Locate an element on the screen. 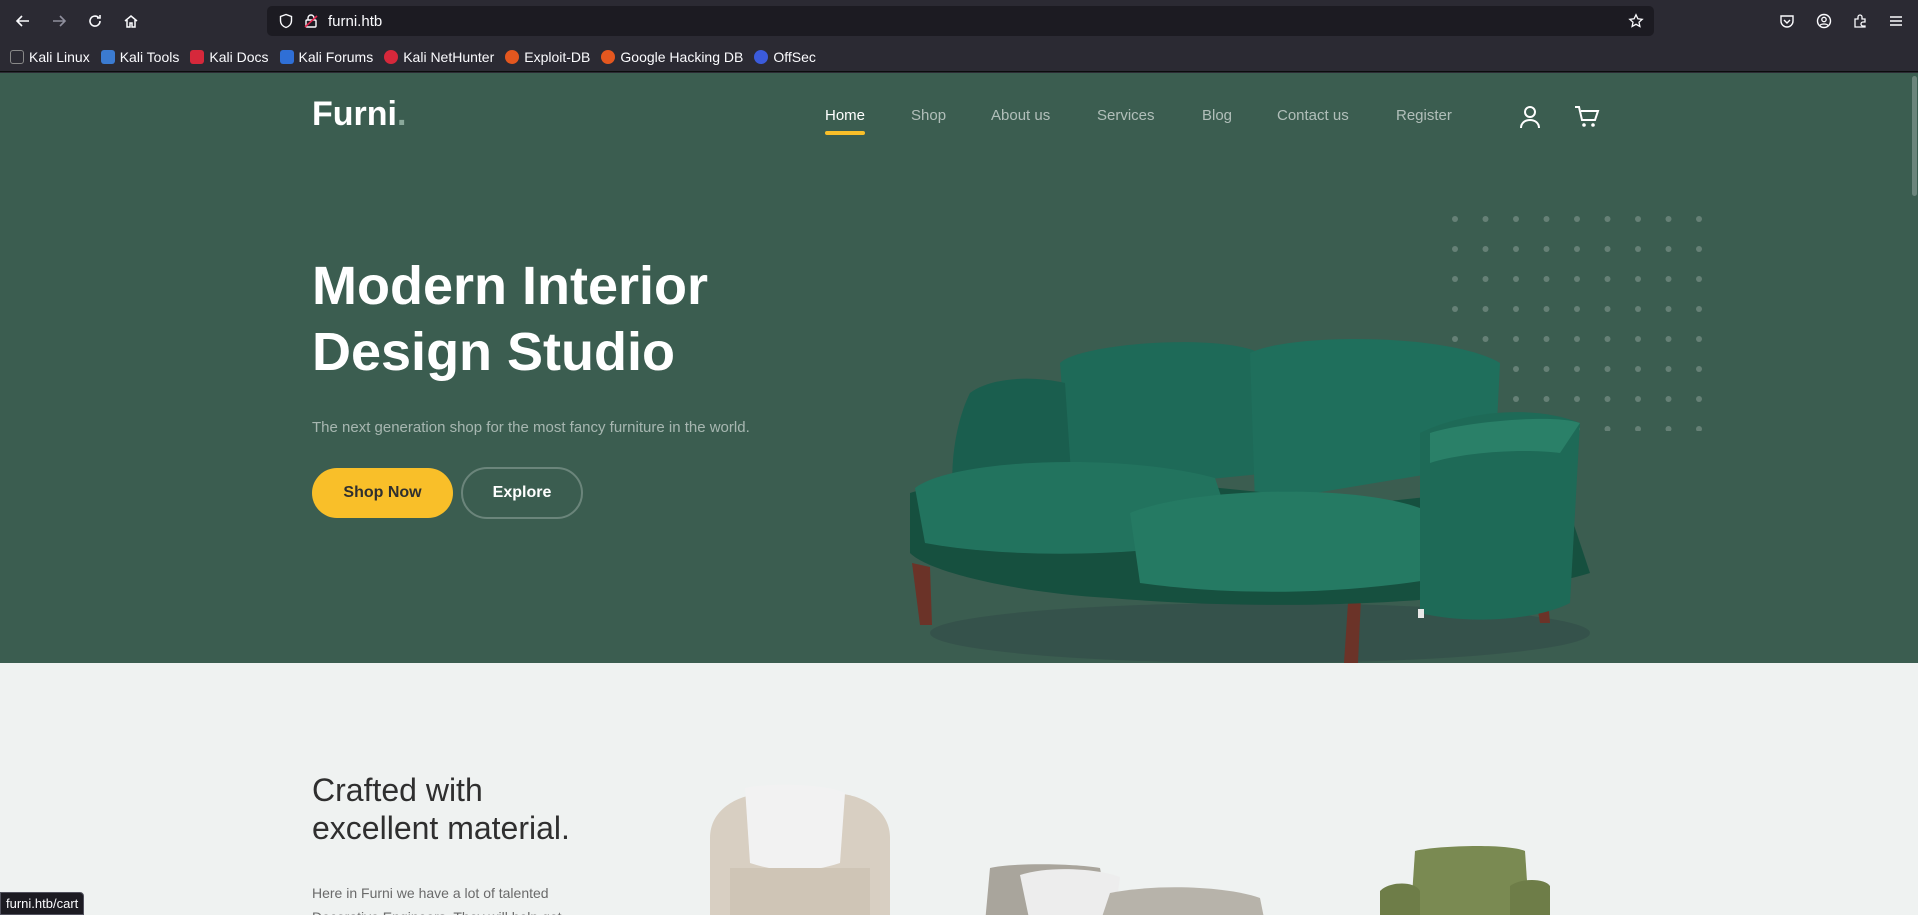 Image resolution: width=1918 pixels, height=915 pixels. url-bar: furni.htb is located at coordinates (960, 21).